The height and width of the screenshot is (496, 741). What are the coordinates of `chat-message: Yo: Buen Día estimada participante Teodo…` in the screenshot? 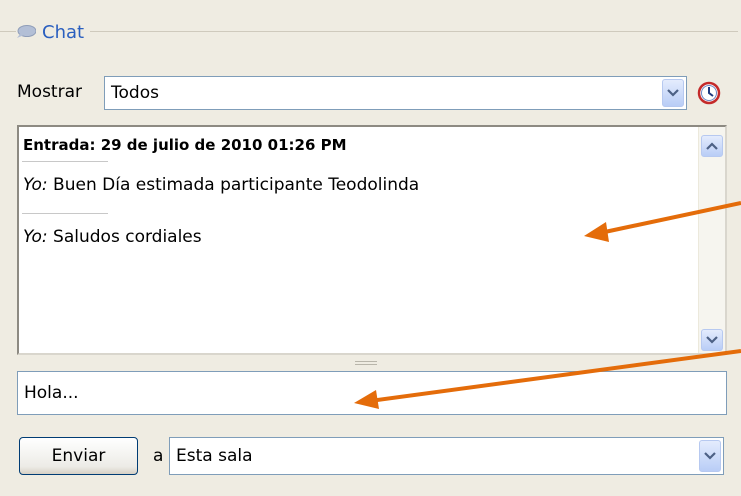 It's located at (221, 185).